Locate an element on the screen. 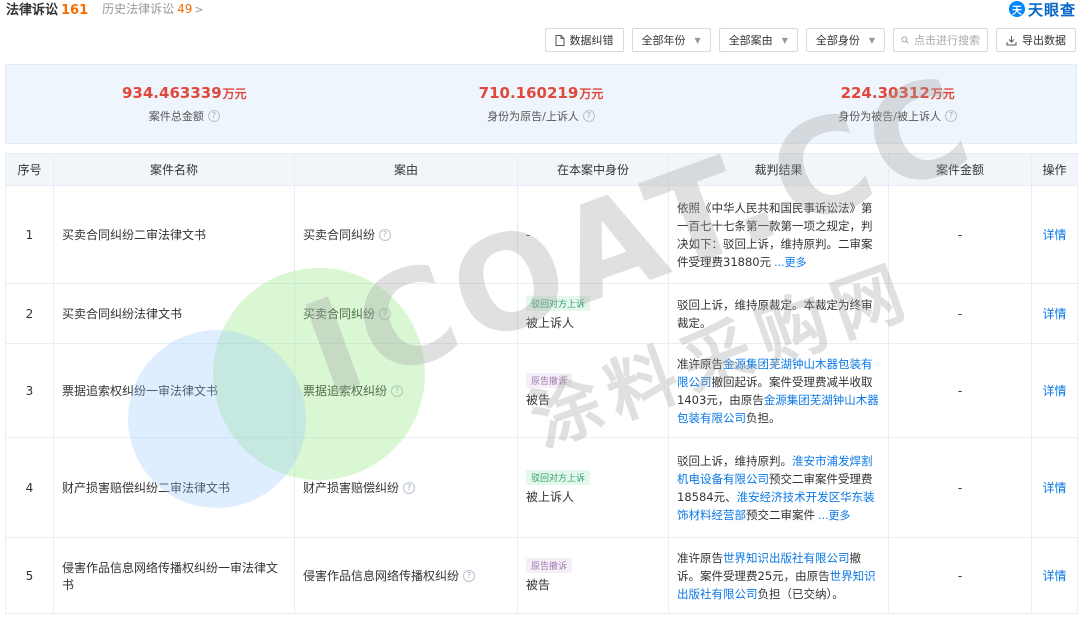 The width and height of the screenshot is (1080, 619). tab-legal-litigation-count: 161 is located at coordinates (75, 10).